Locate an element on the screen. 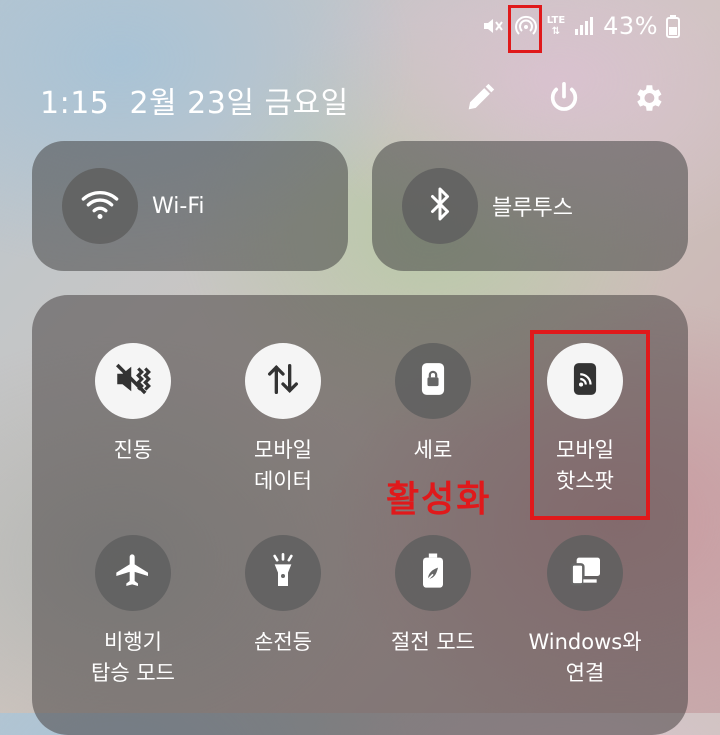 The image size is (720, 735). tile-flashlight: 손전등 is located at coordinates (283, 596).